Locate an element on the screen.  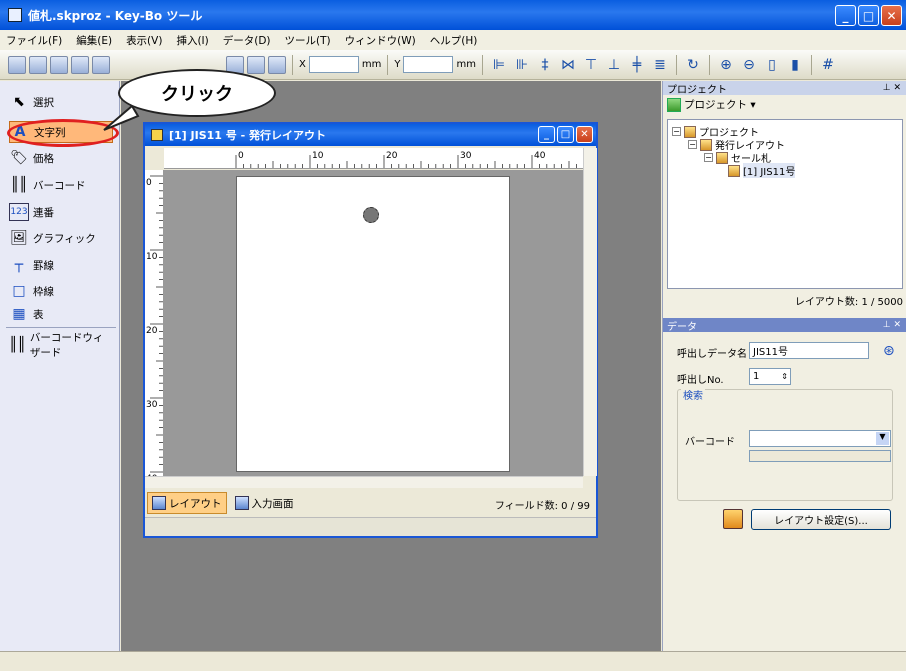
horizontal-scrollbar is located at coordinates (364, 482).